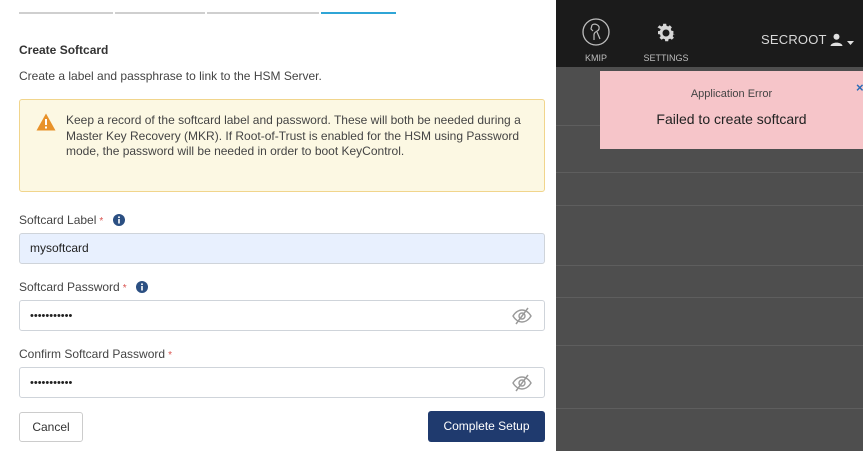 This screenshot has width=863, height=451. What do you see at coordinates (58, 220) in the screenshot?
I see `field-label-text: Softcard Label` at bounding box center [58, 220].